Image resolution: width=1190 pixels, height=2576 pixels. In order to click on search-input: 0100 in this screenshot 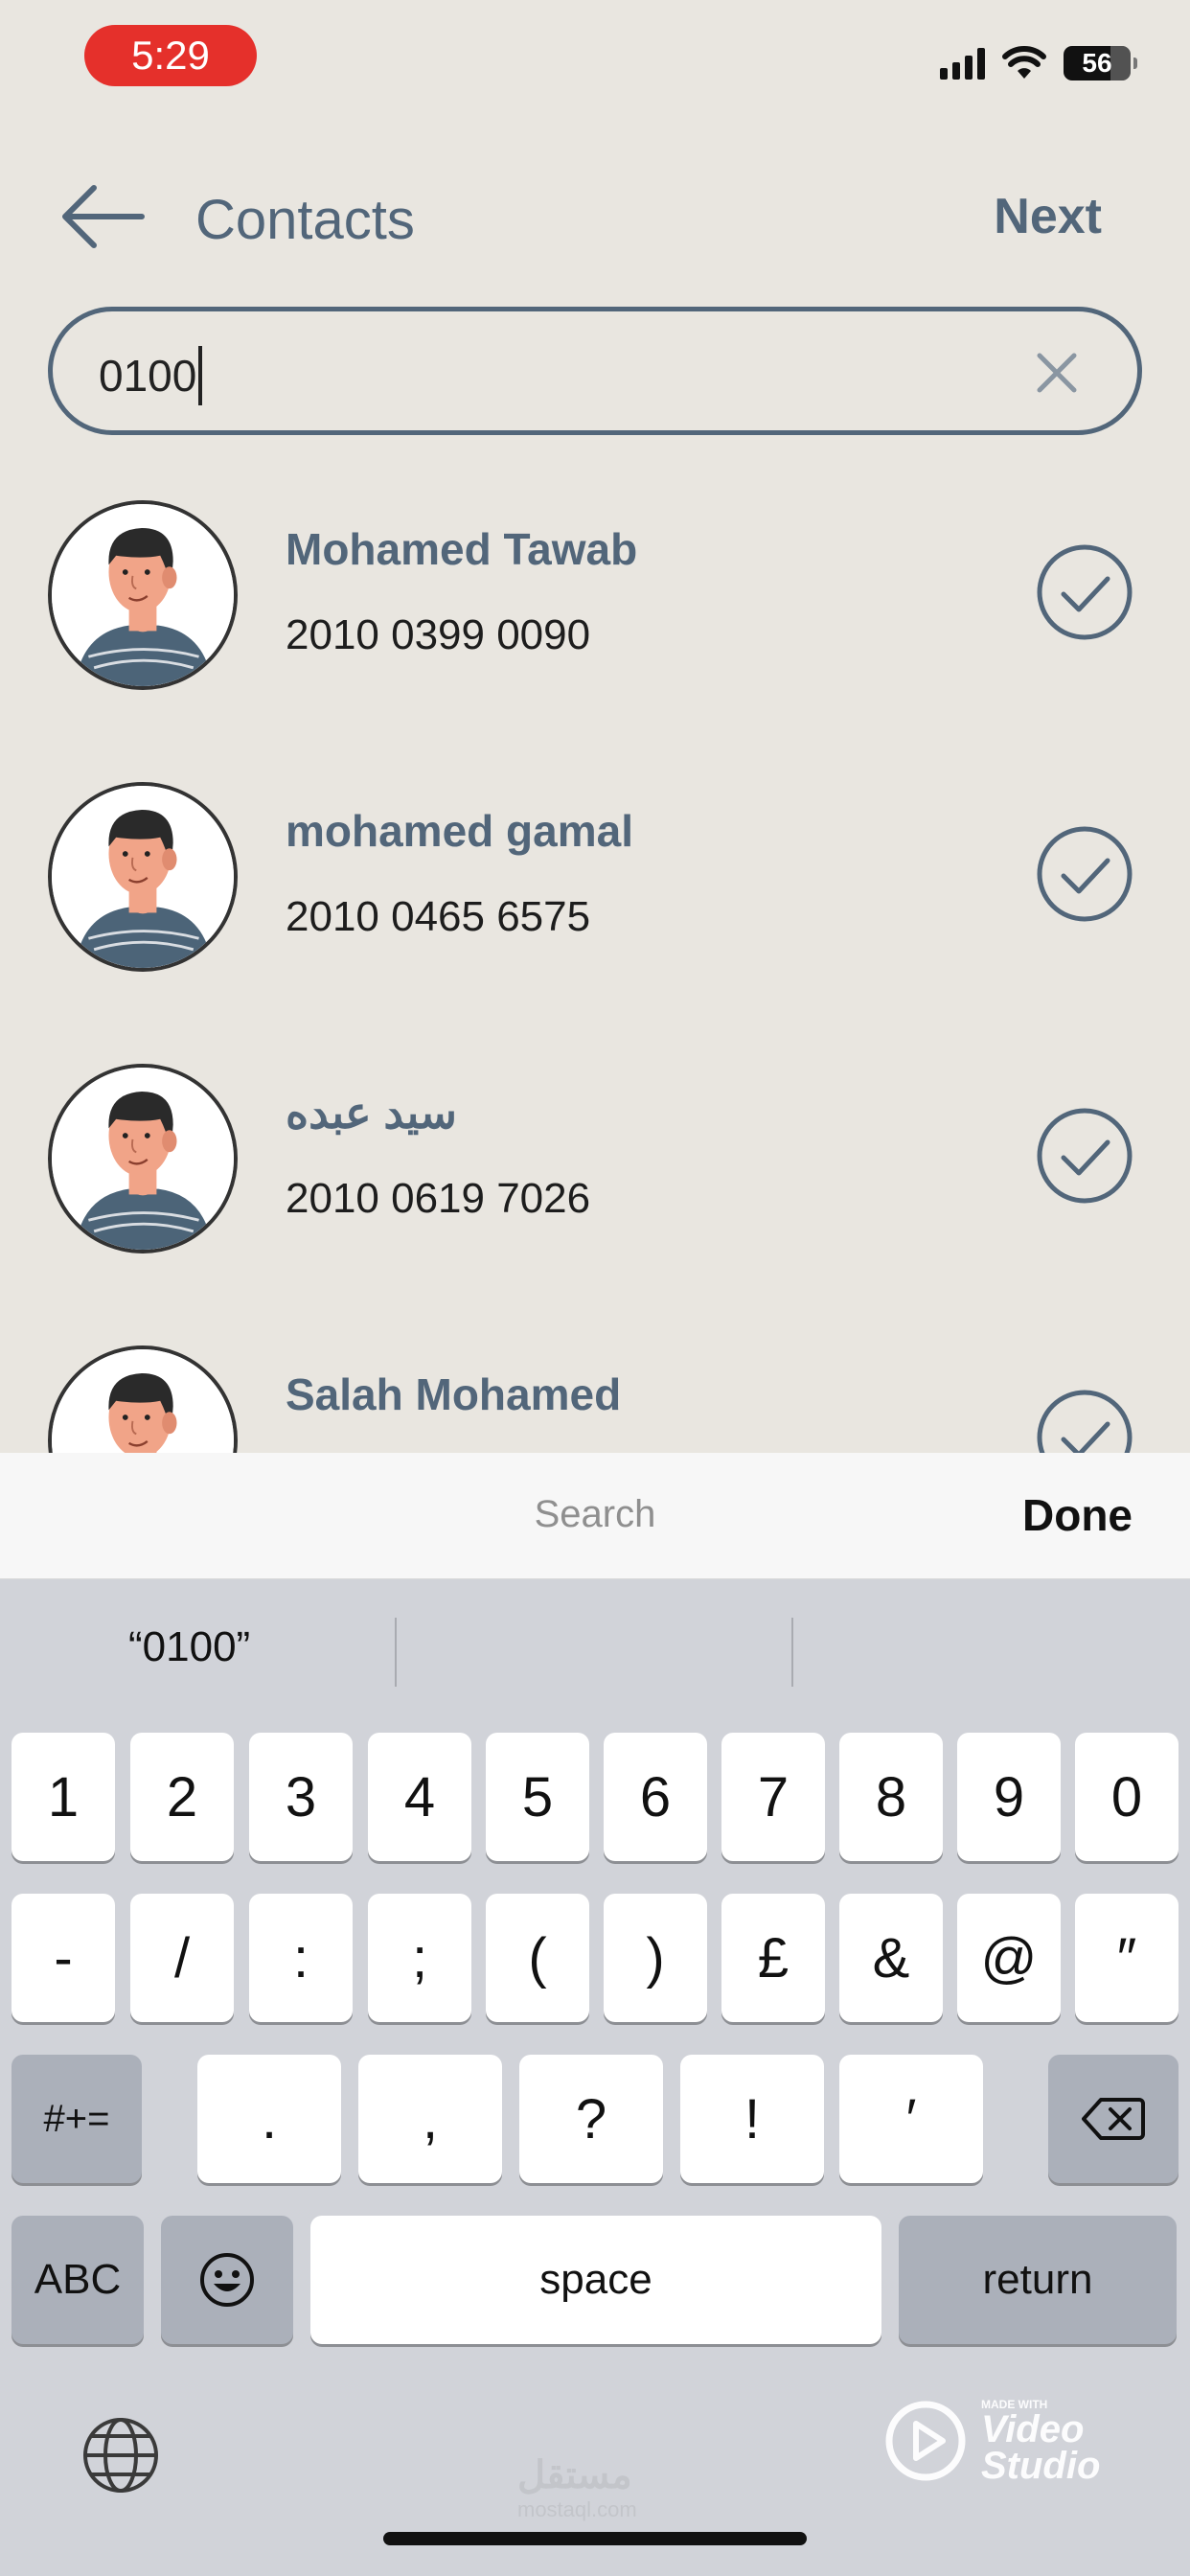, I will do `click(595, 371)`.